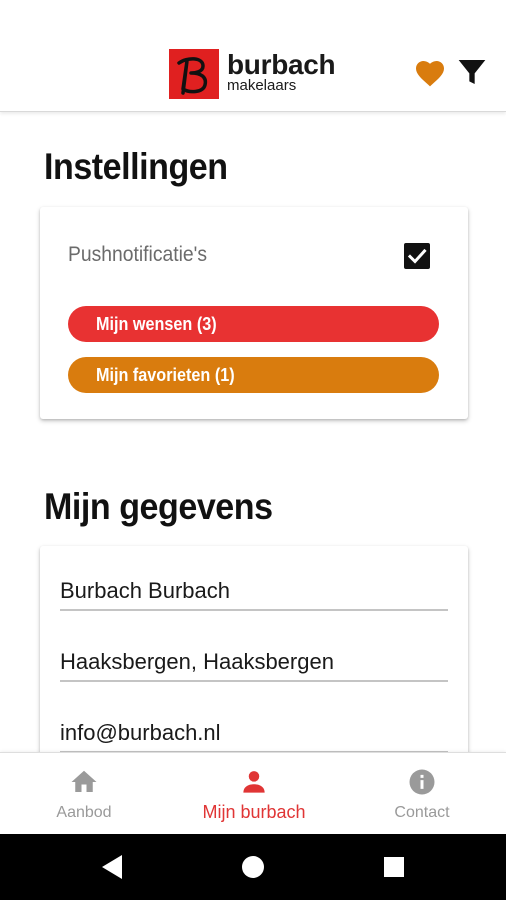 This screenshot has height=900, width=506. What do you see at coordinates (253, 324) in the screenshot?
I see `my-wishes-button: Mijn wensen (3)` at bounding box center [253, 324].